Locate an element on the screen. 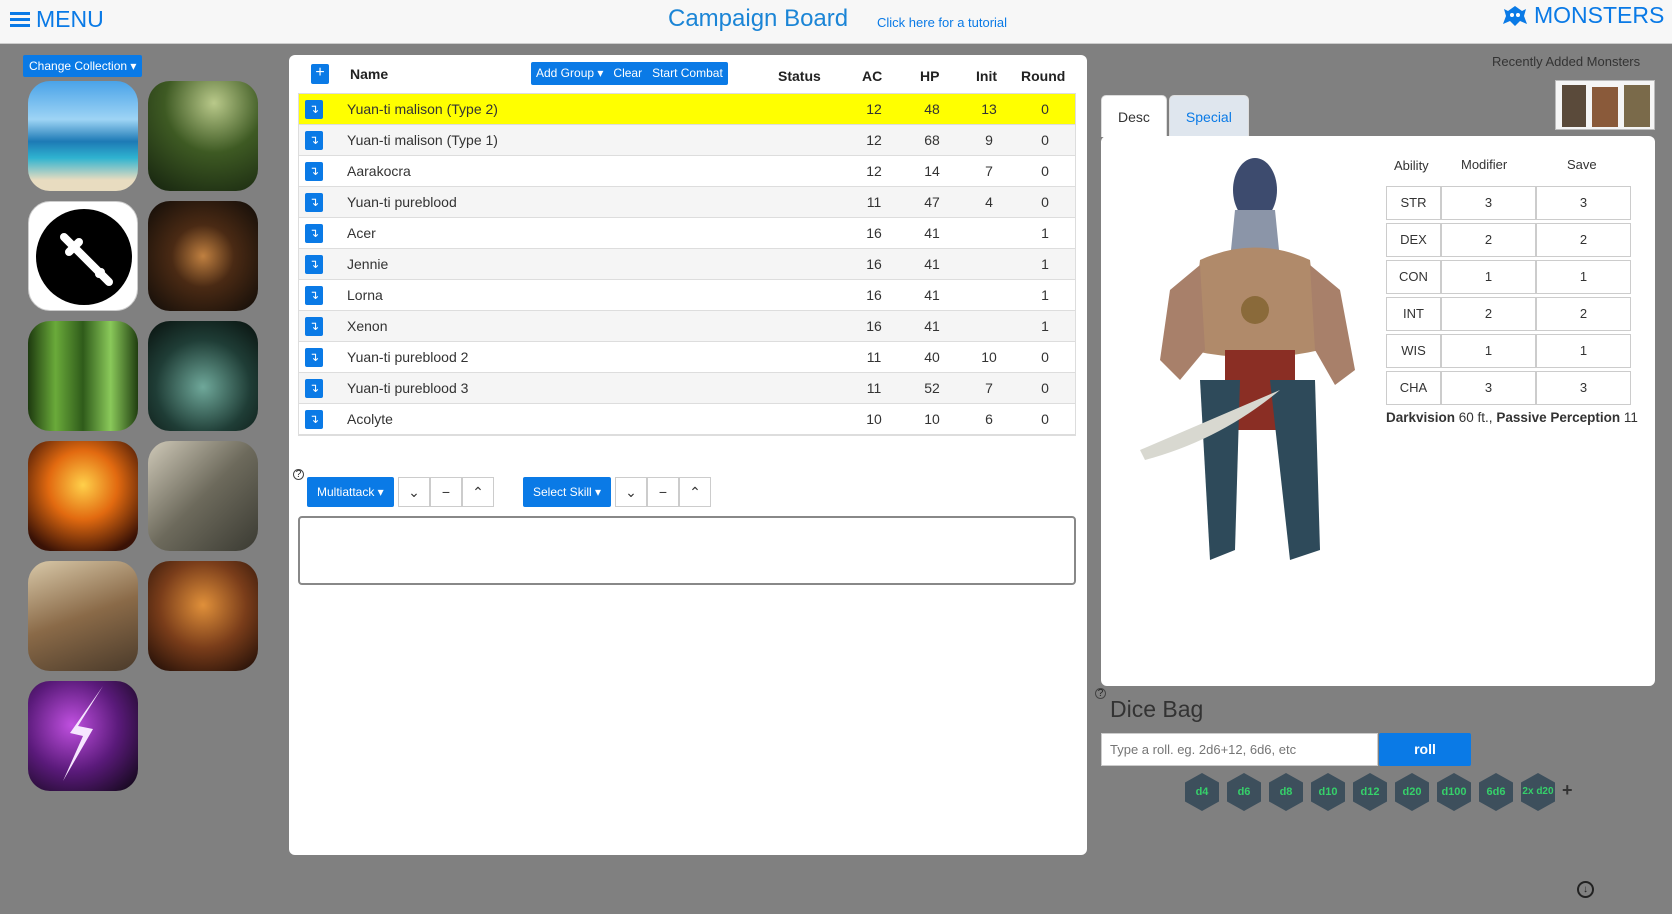  ability-row: CHA 3 3 is located at coordinates (1508, 388).